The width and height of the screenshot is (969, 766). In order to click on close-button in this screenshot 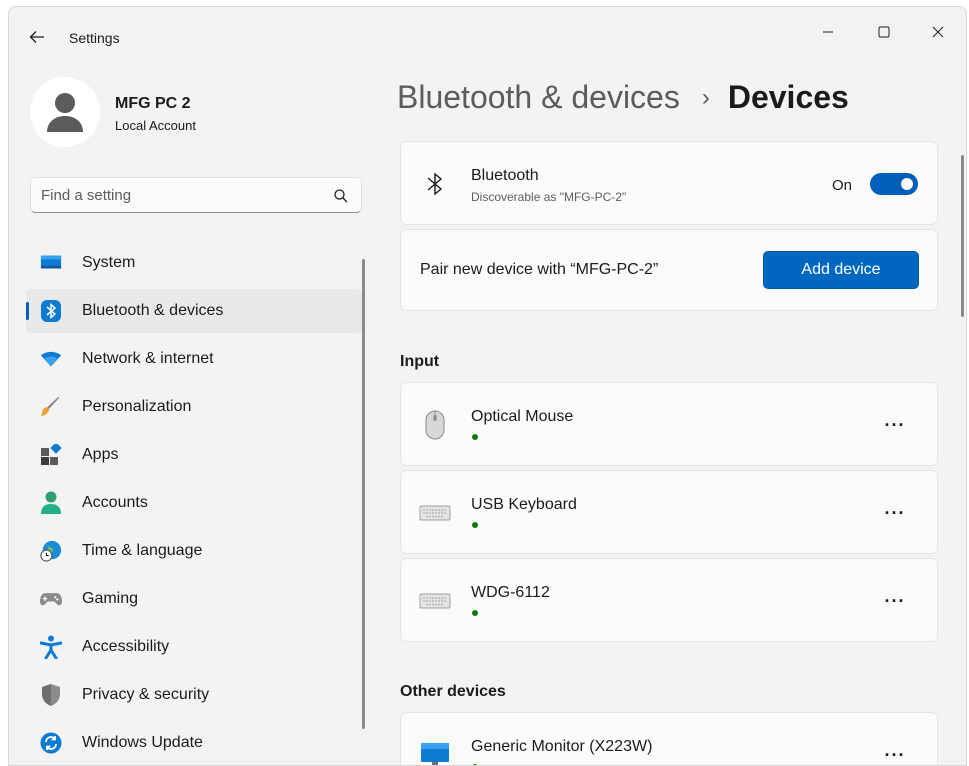, I will do `click(938, 32)`.